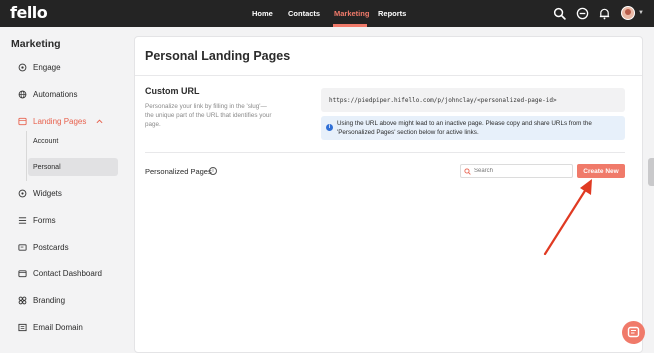 The image size is (654, 353). What do you see at coordinates (351, 13) in the screenshot?
I see `nav-marketing: Marketing` at bounding box center [351, 13].